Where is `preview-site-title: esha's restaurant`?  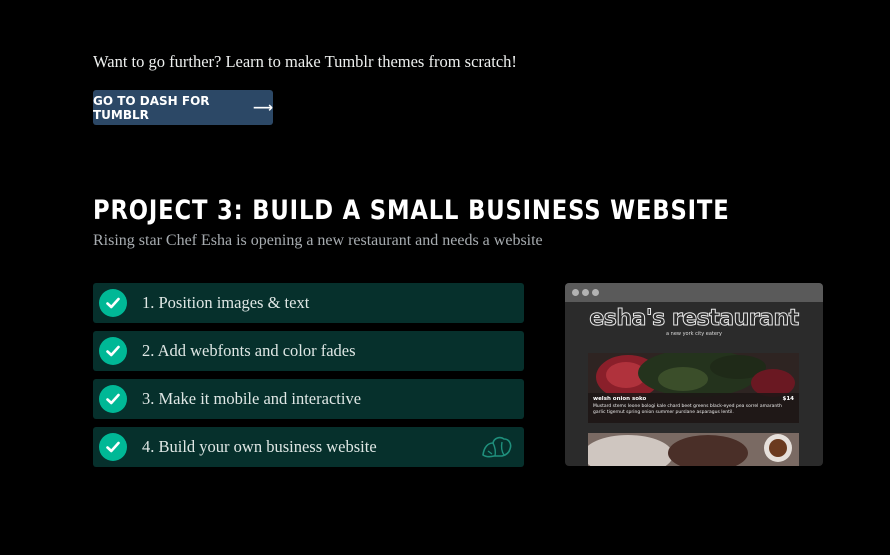
preview-site-title: esha's restaurant is located at coordinates (694, 318).